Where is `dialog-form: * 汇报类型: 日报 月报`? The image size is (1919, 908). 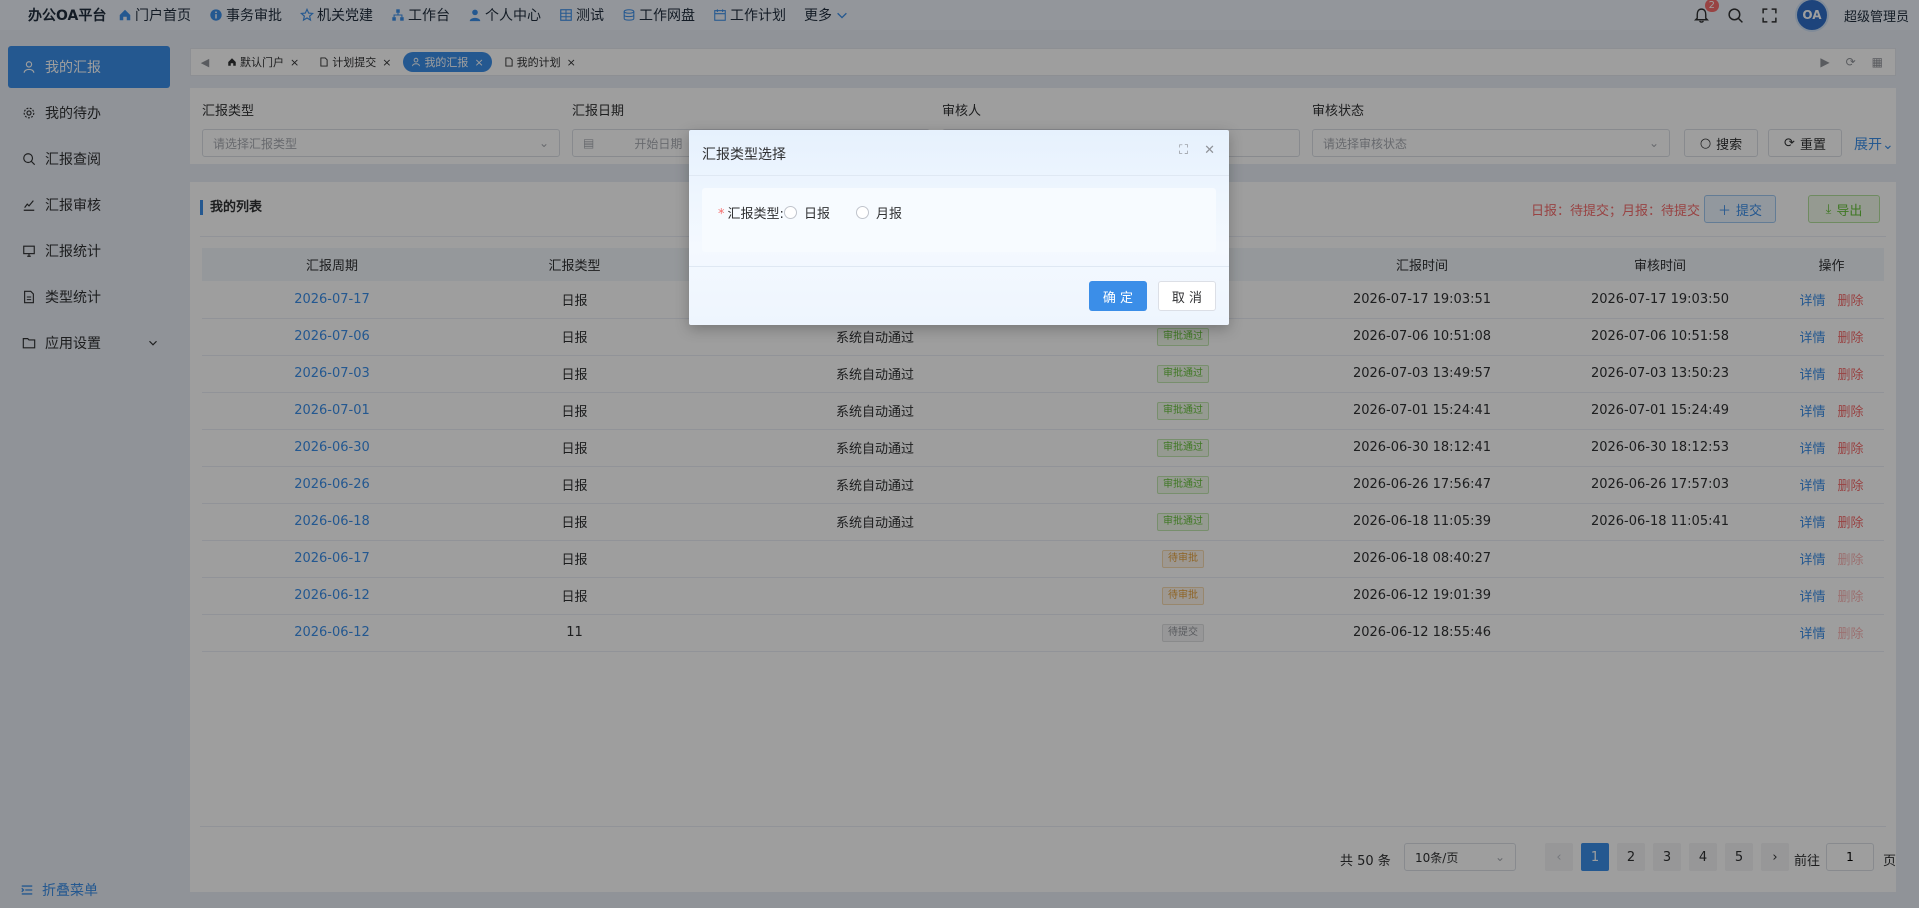
dialog-form: * 汇报类型: 日报 月报 is located at coordinates (959, 220).